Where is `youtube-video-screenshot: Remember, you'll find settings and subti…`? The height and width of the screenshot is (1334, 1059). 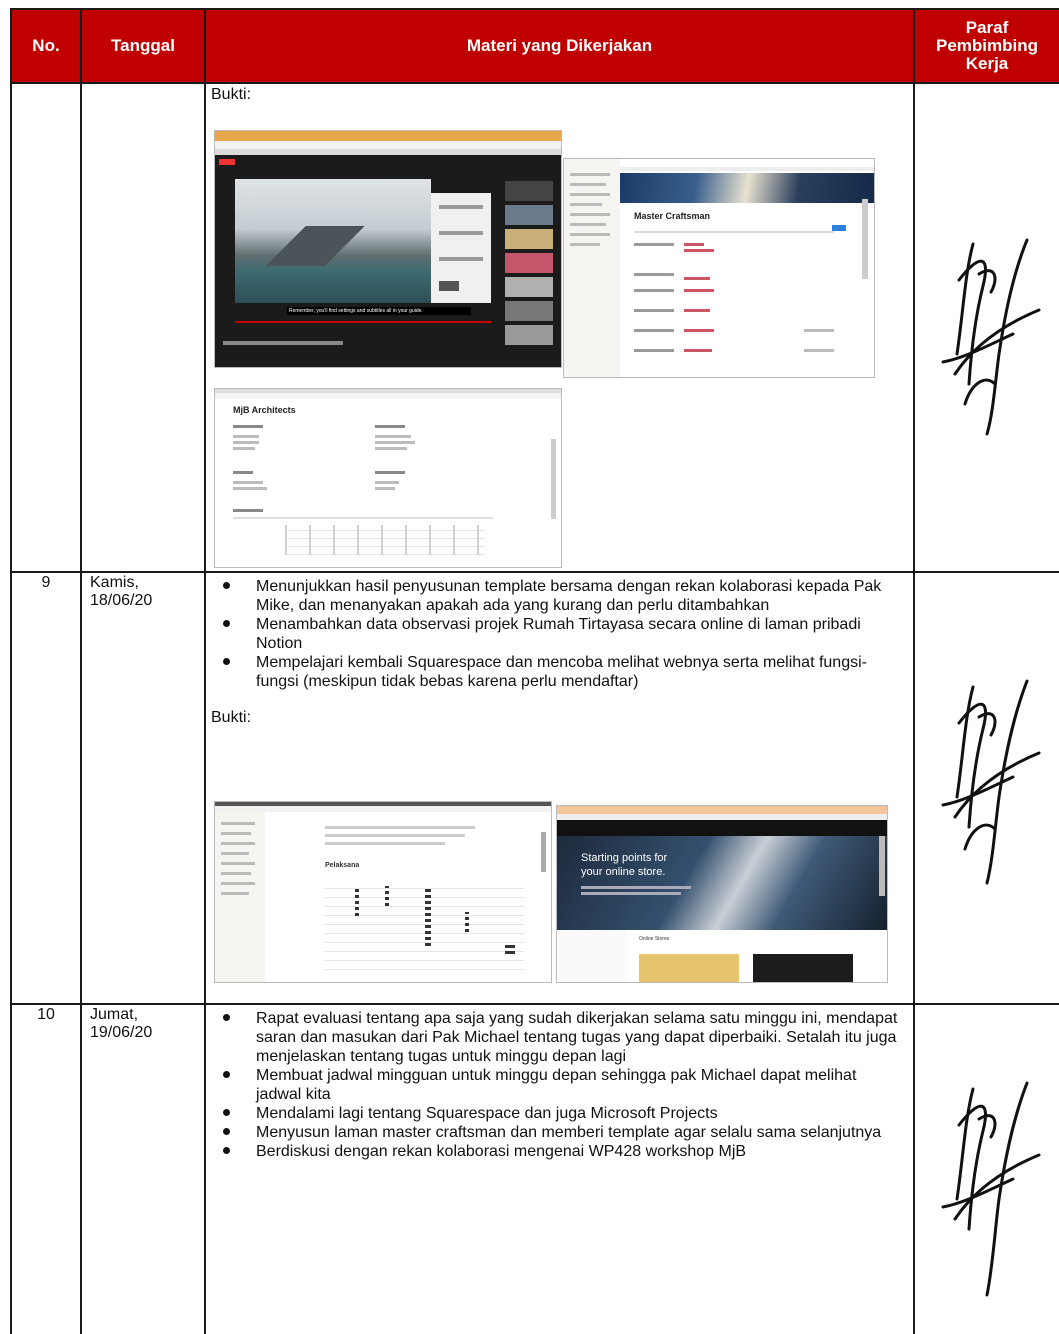 youtube-video-screenshot: Remember, you'll find settings and subti… is located at coordinates (388, 249).